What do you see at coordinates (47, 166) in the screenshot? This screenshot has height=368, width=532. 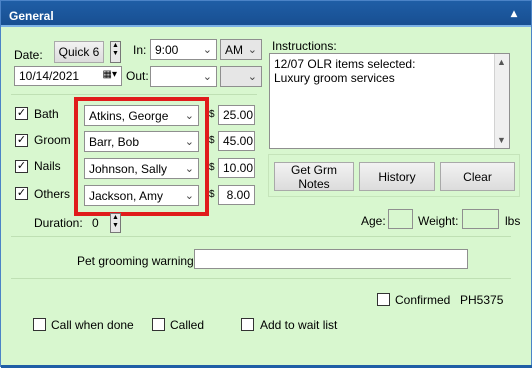 I see `nails-label: Nails` at bounding box center [47, 166].